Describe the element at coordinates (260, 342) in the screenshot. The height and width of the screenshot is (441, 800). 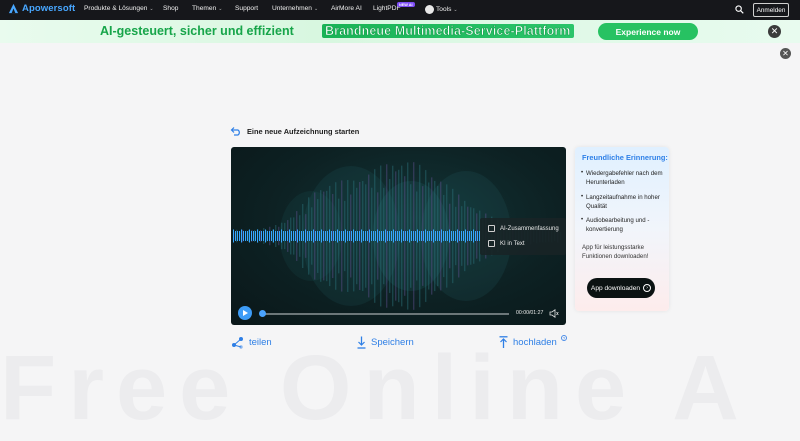
I see `share-label: teilen` at that location.